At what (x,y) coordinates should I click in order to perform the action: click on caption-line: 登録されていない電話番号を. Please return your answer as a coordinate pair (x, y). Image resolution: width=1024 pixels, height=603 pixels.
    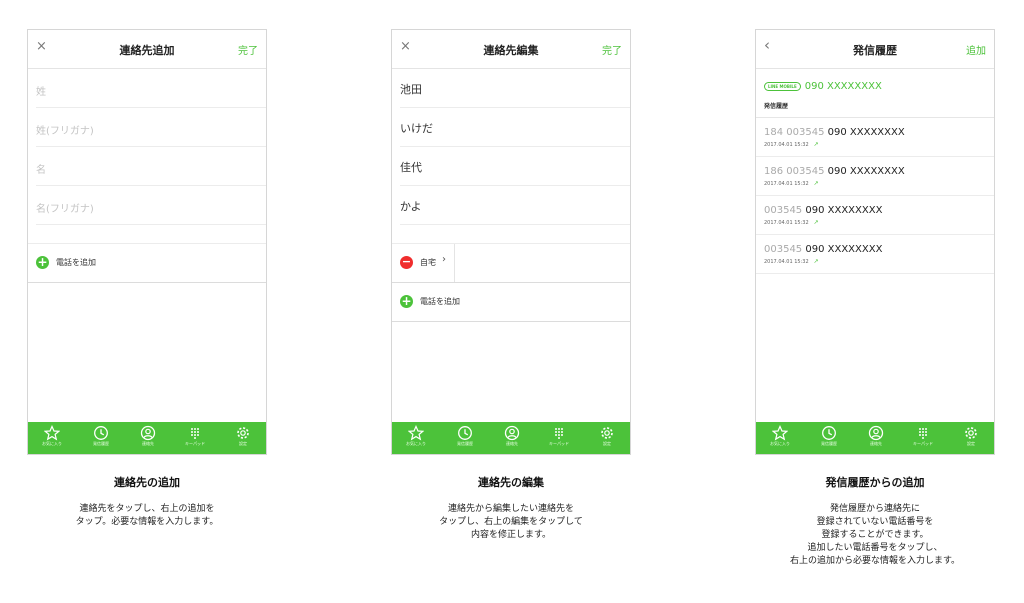
    Looking at the image, I should click on (875, 522).